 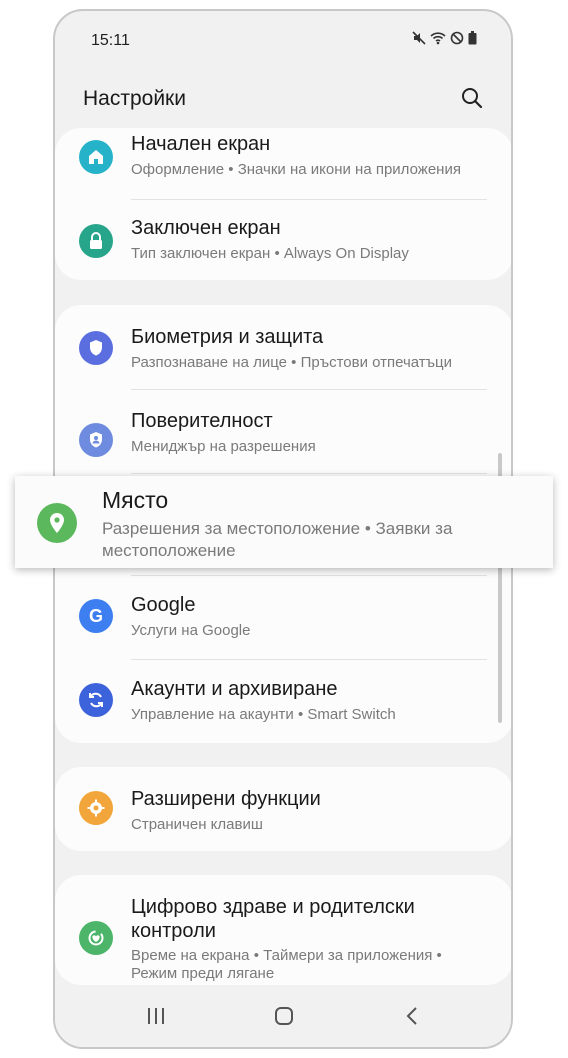 What do you see at coordinates (273, 919) in the screenshot?
I see `item-title: Цифрово здраве и родителски контроли` at bounding box center [273, 919].